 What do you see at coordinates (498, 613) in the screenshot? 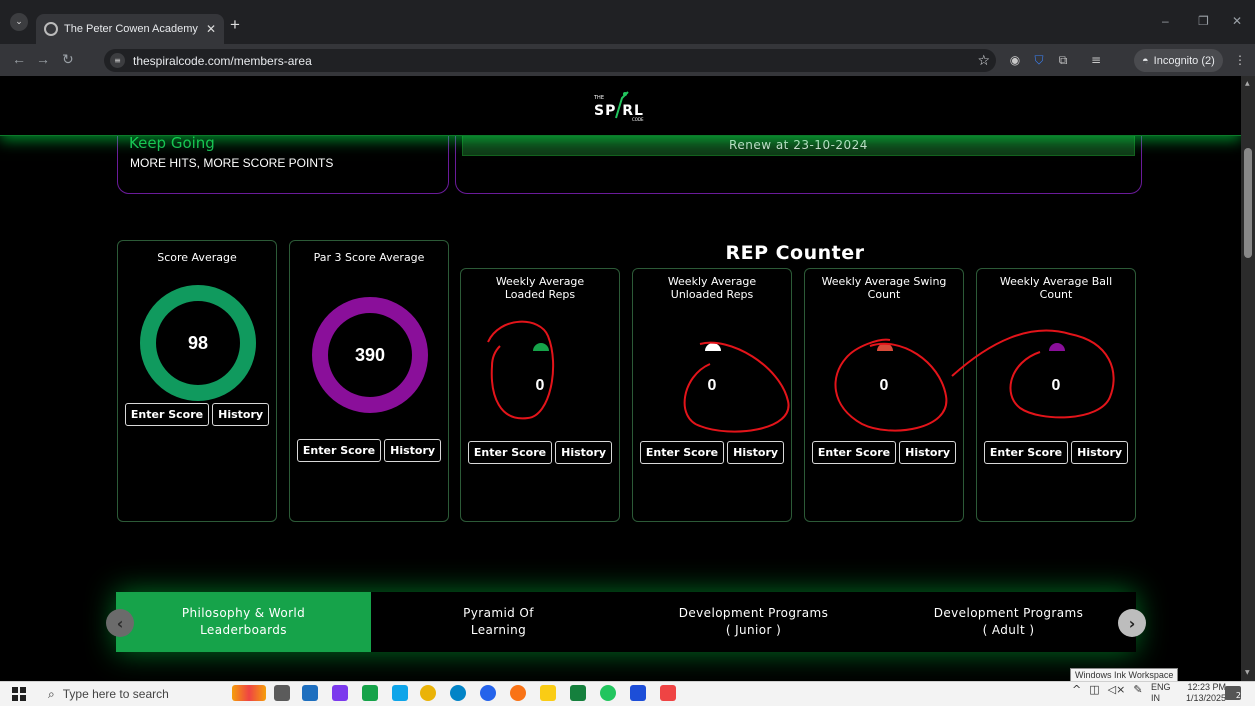
I see `tab-label-line1: Pyramid Of` at bounding box center [498, 613].